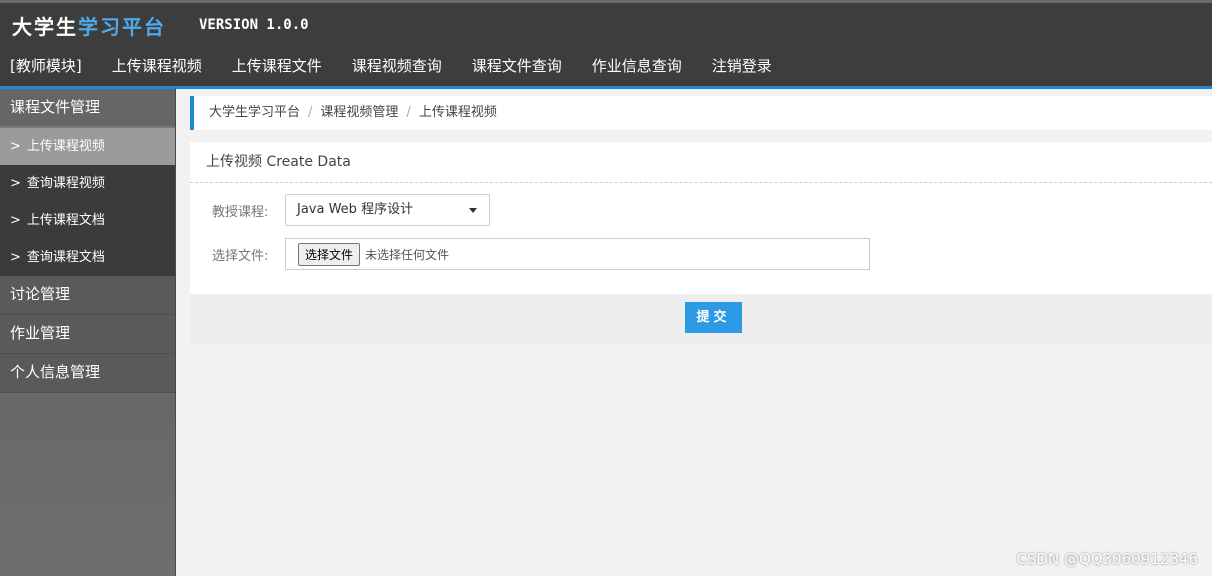 The image size is (1212, 576). I want to click on version-label: VERSION 1.0.0, so click(254, 25).